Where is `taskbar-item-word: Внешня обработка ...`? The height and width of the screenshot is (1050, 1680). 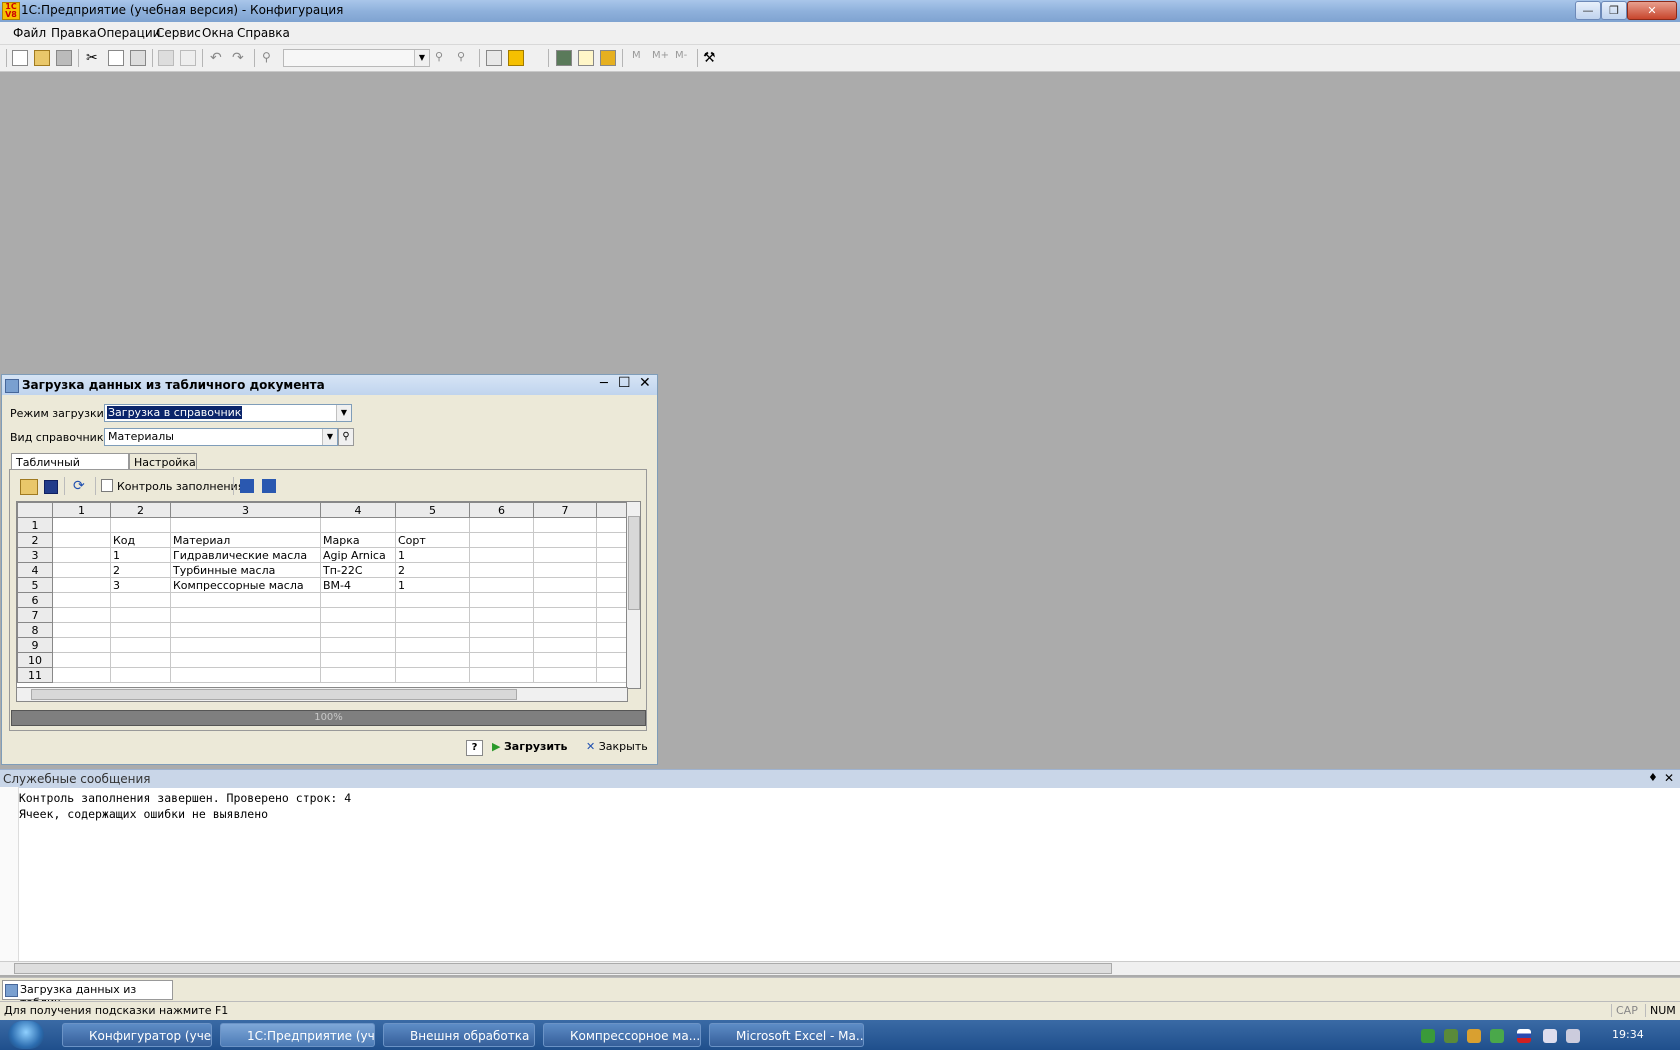 taskbar-item-word: Внешня обработка ... is located at coordinates (459, 1035).